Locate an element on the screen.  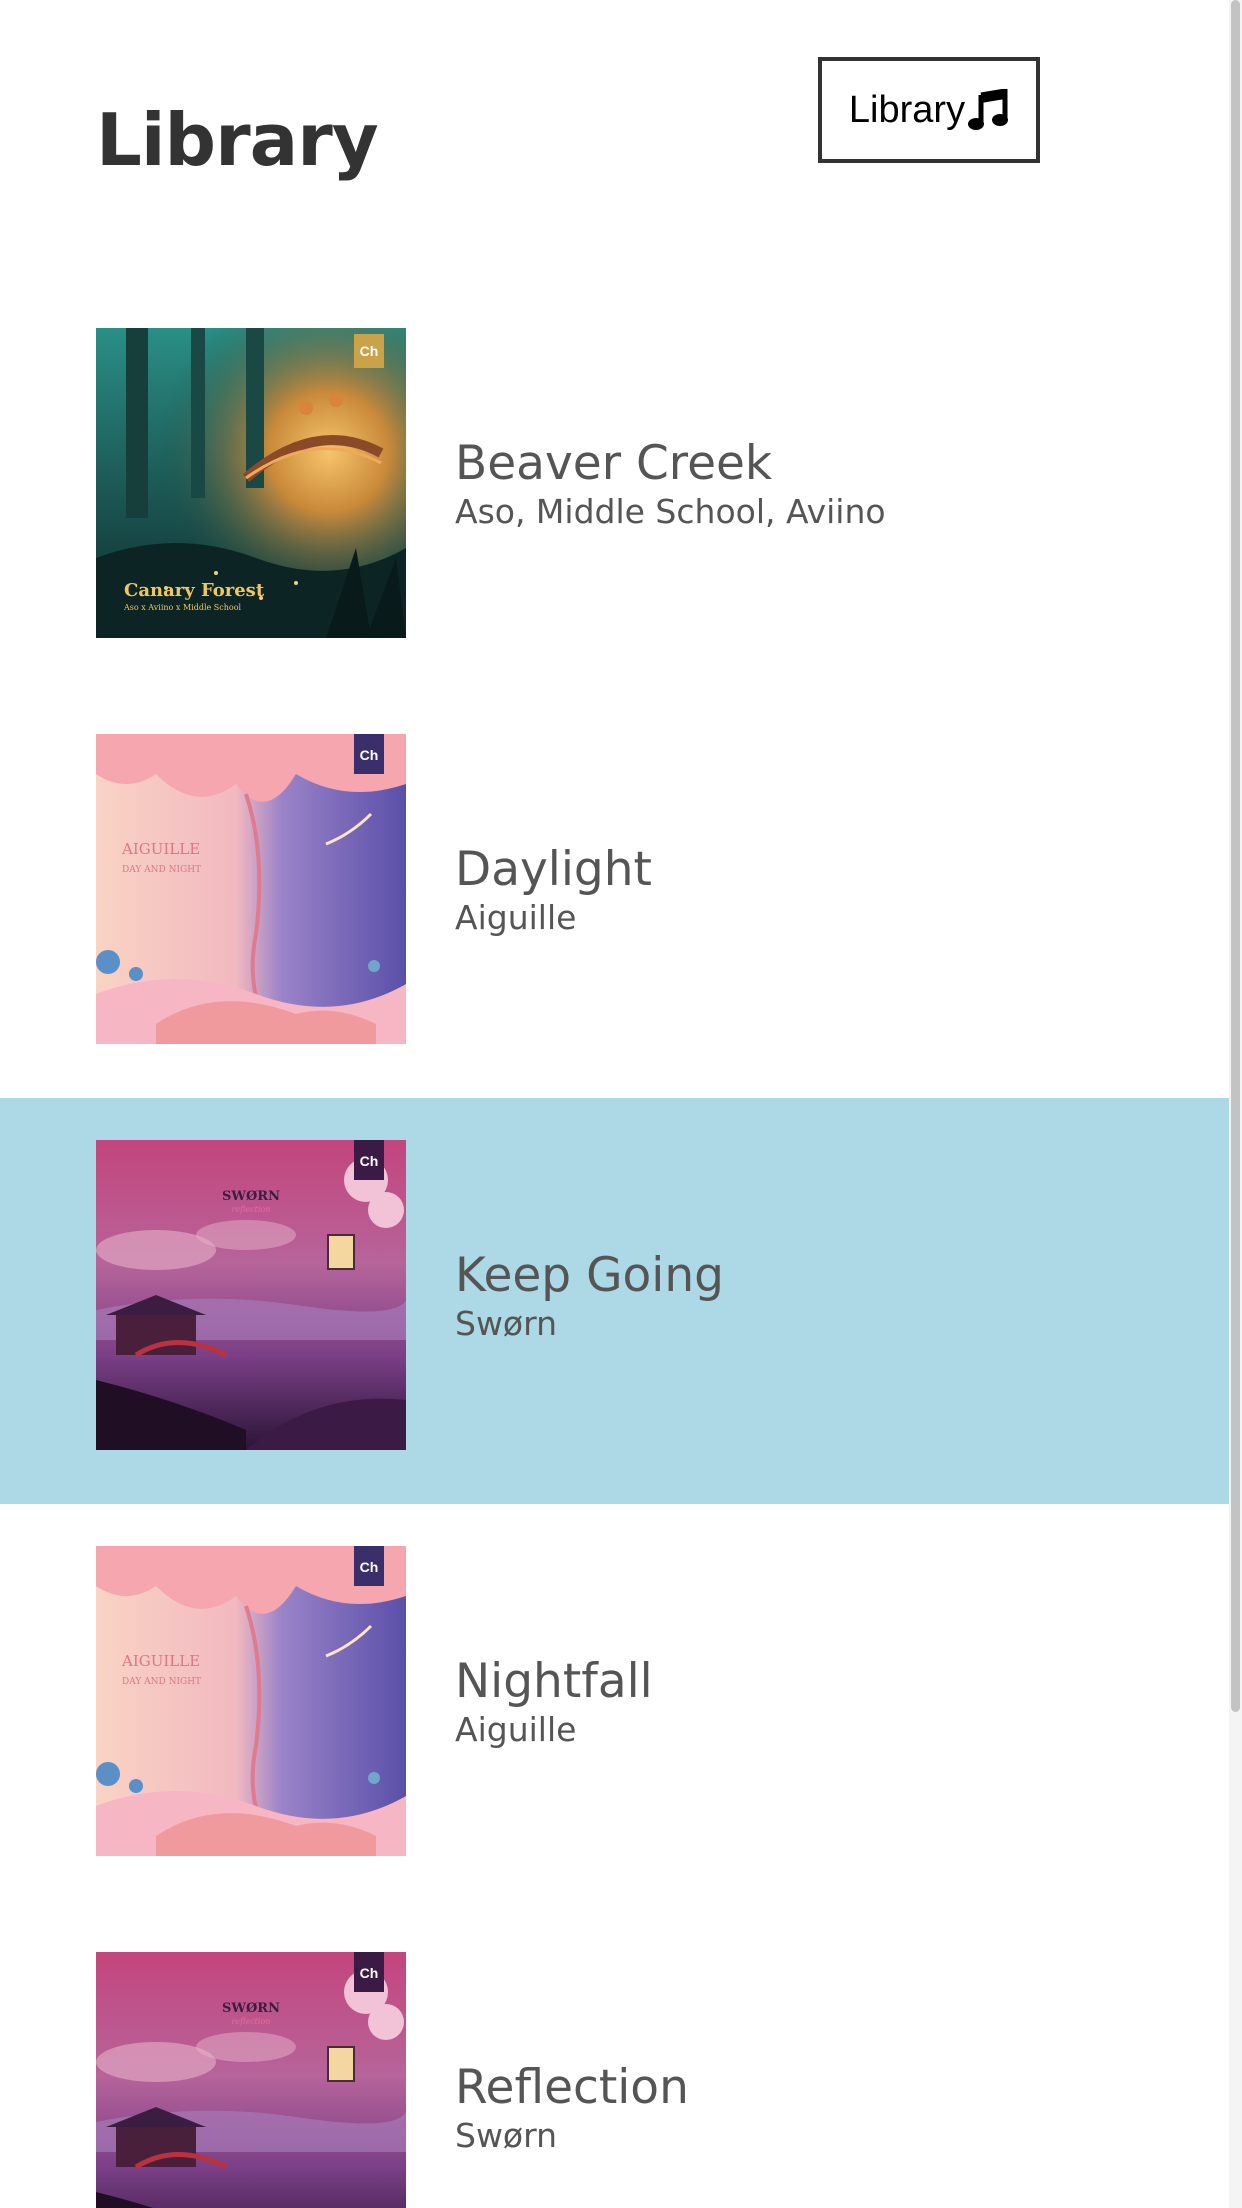
track-info: Keep Going Swørn is located at coordinates (589, 1298).